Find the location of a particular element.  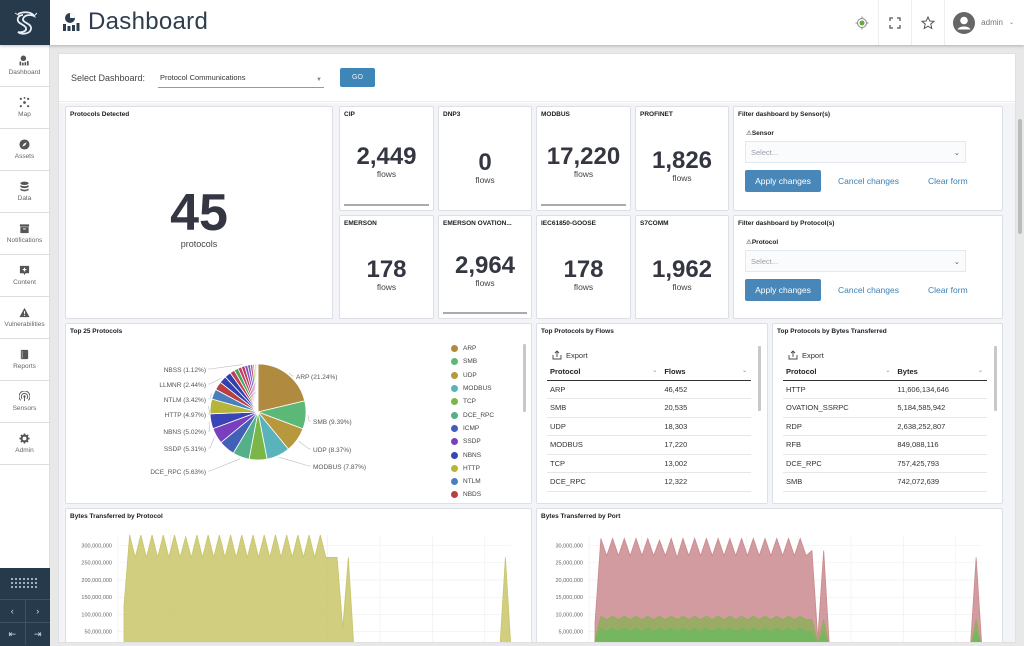

y-tick-label: 5,000,000 is located at coordinates (571, 633).